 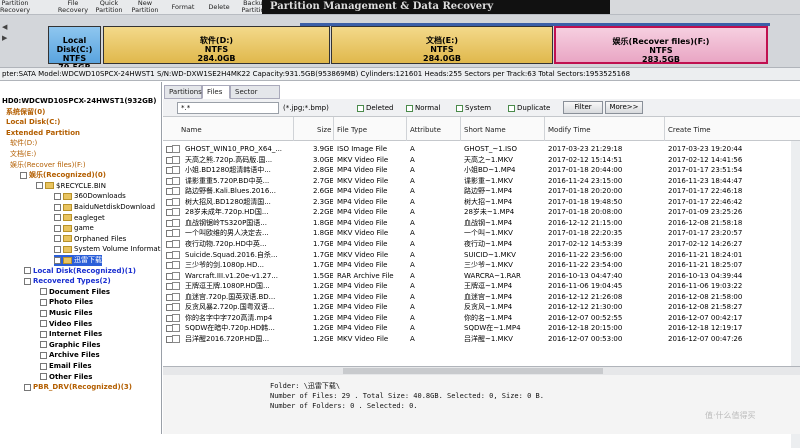 What do you see at coordinates (70, 345) in the screenshot?
I see `tree-item: Graphic Files` at bounding box center [70, 345].